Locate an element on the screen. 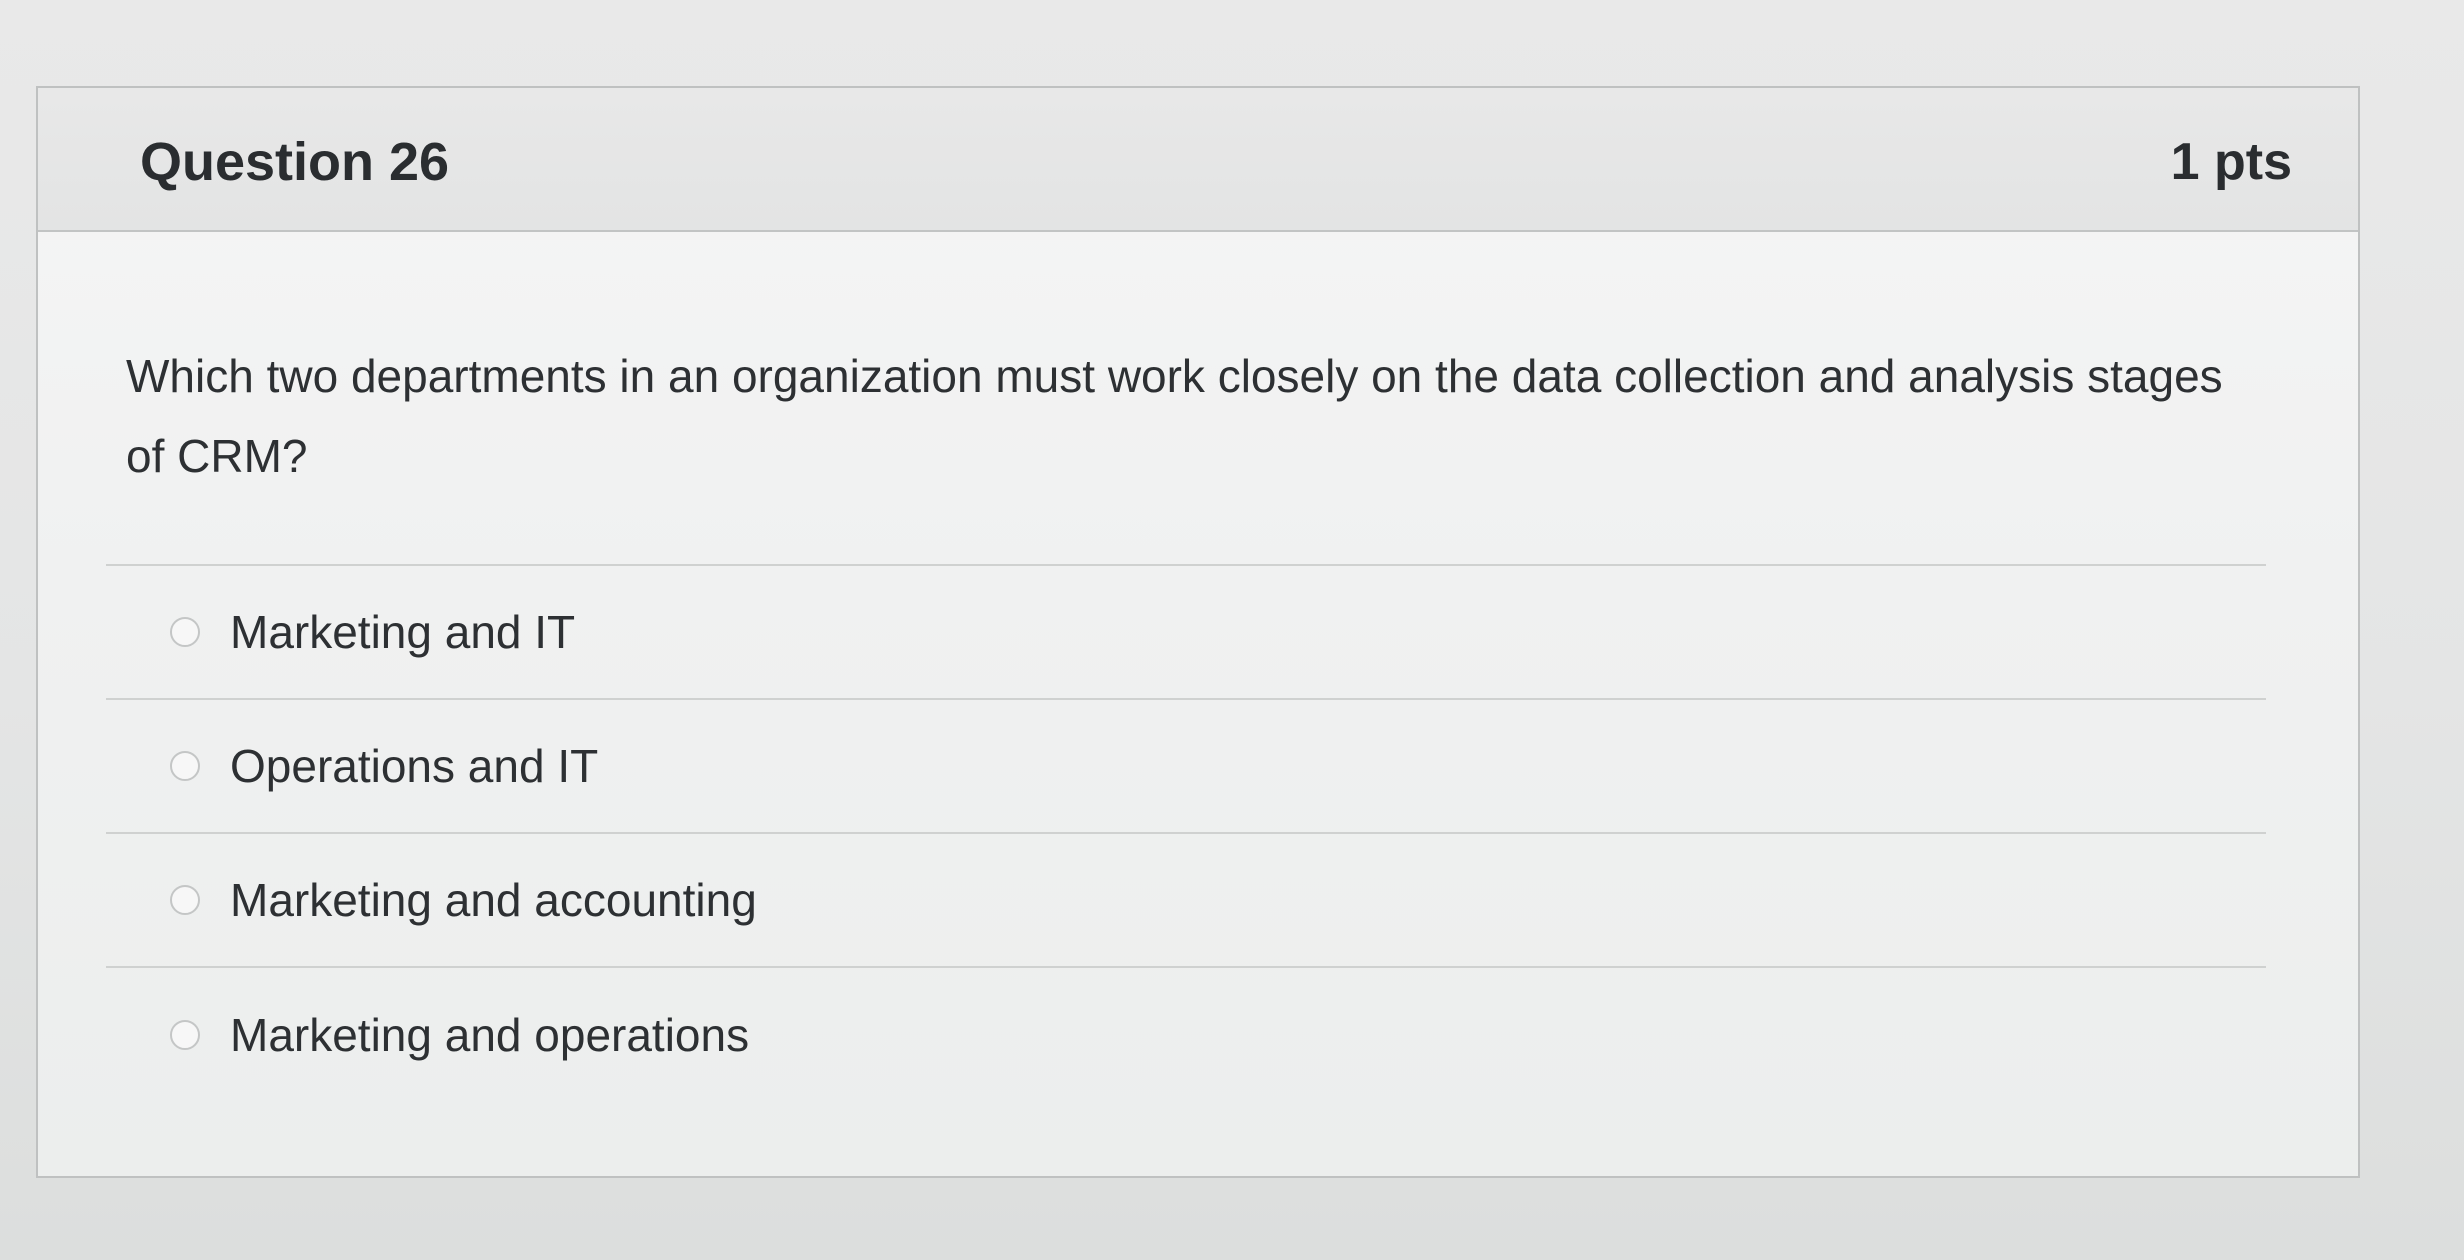 The image size is (2464, 1260). answer-label: Marketing and IT is located at coordinates (403, 632).